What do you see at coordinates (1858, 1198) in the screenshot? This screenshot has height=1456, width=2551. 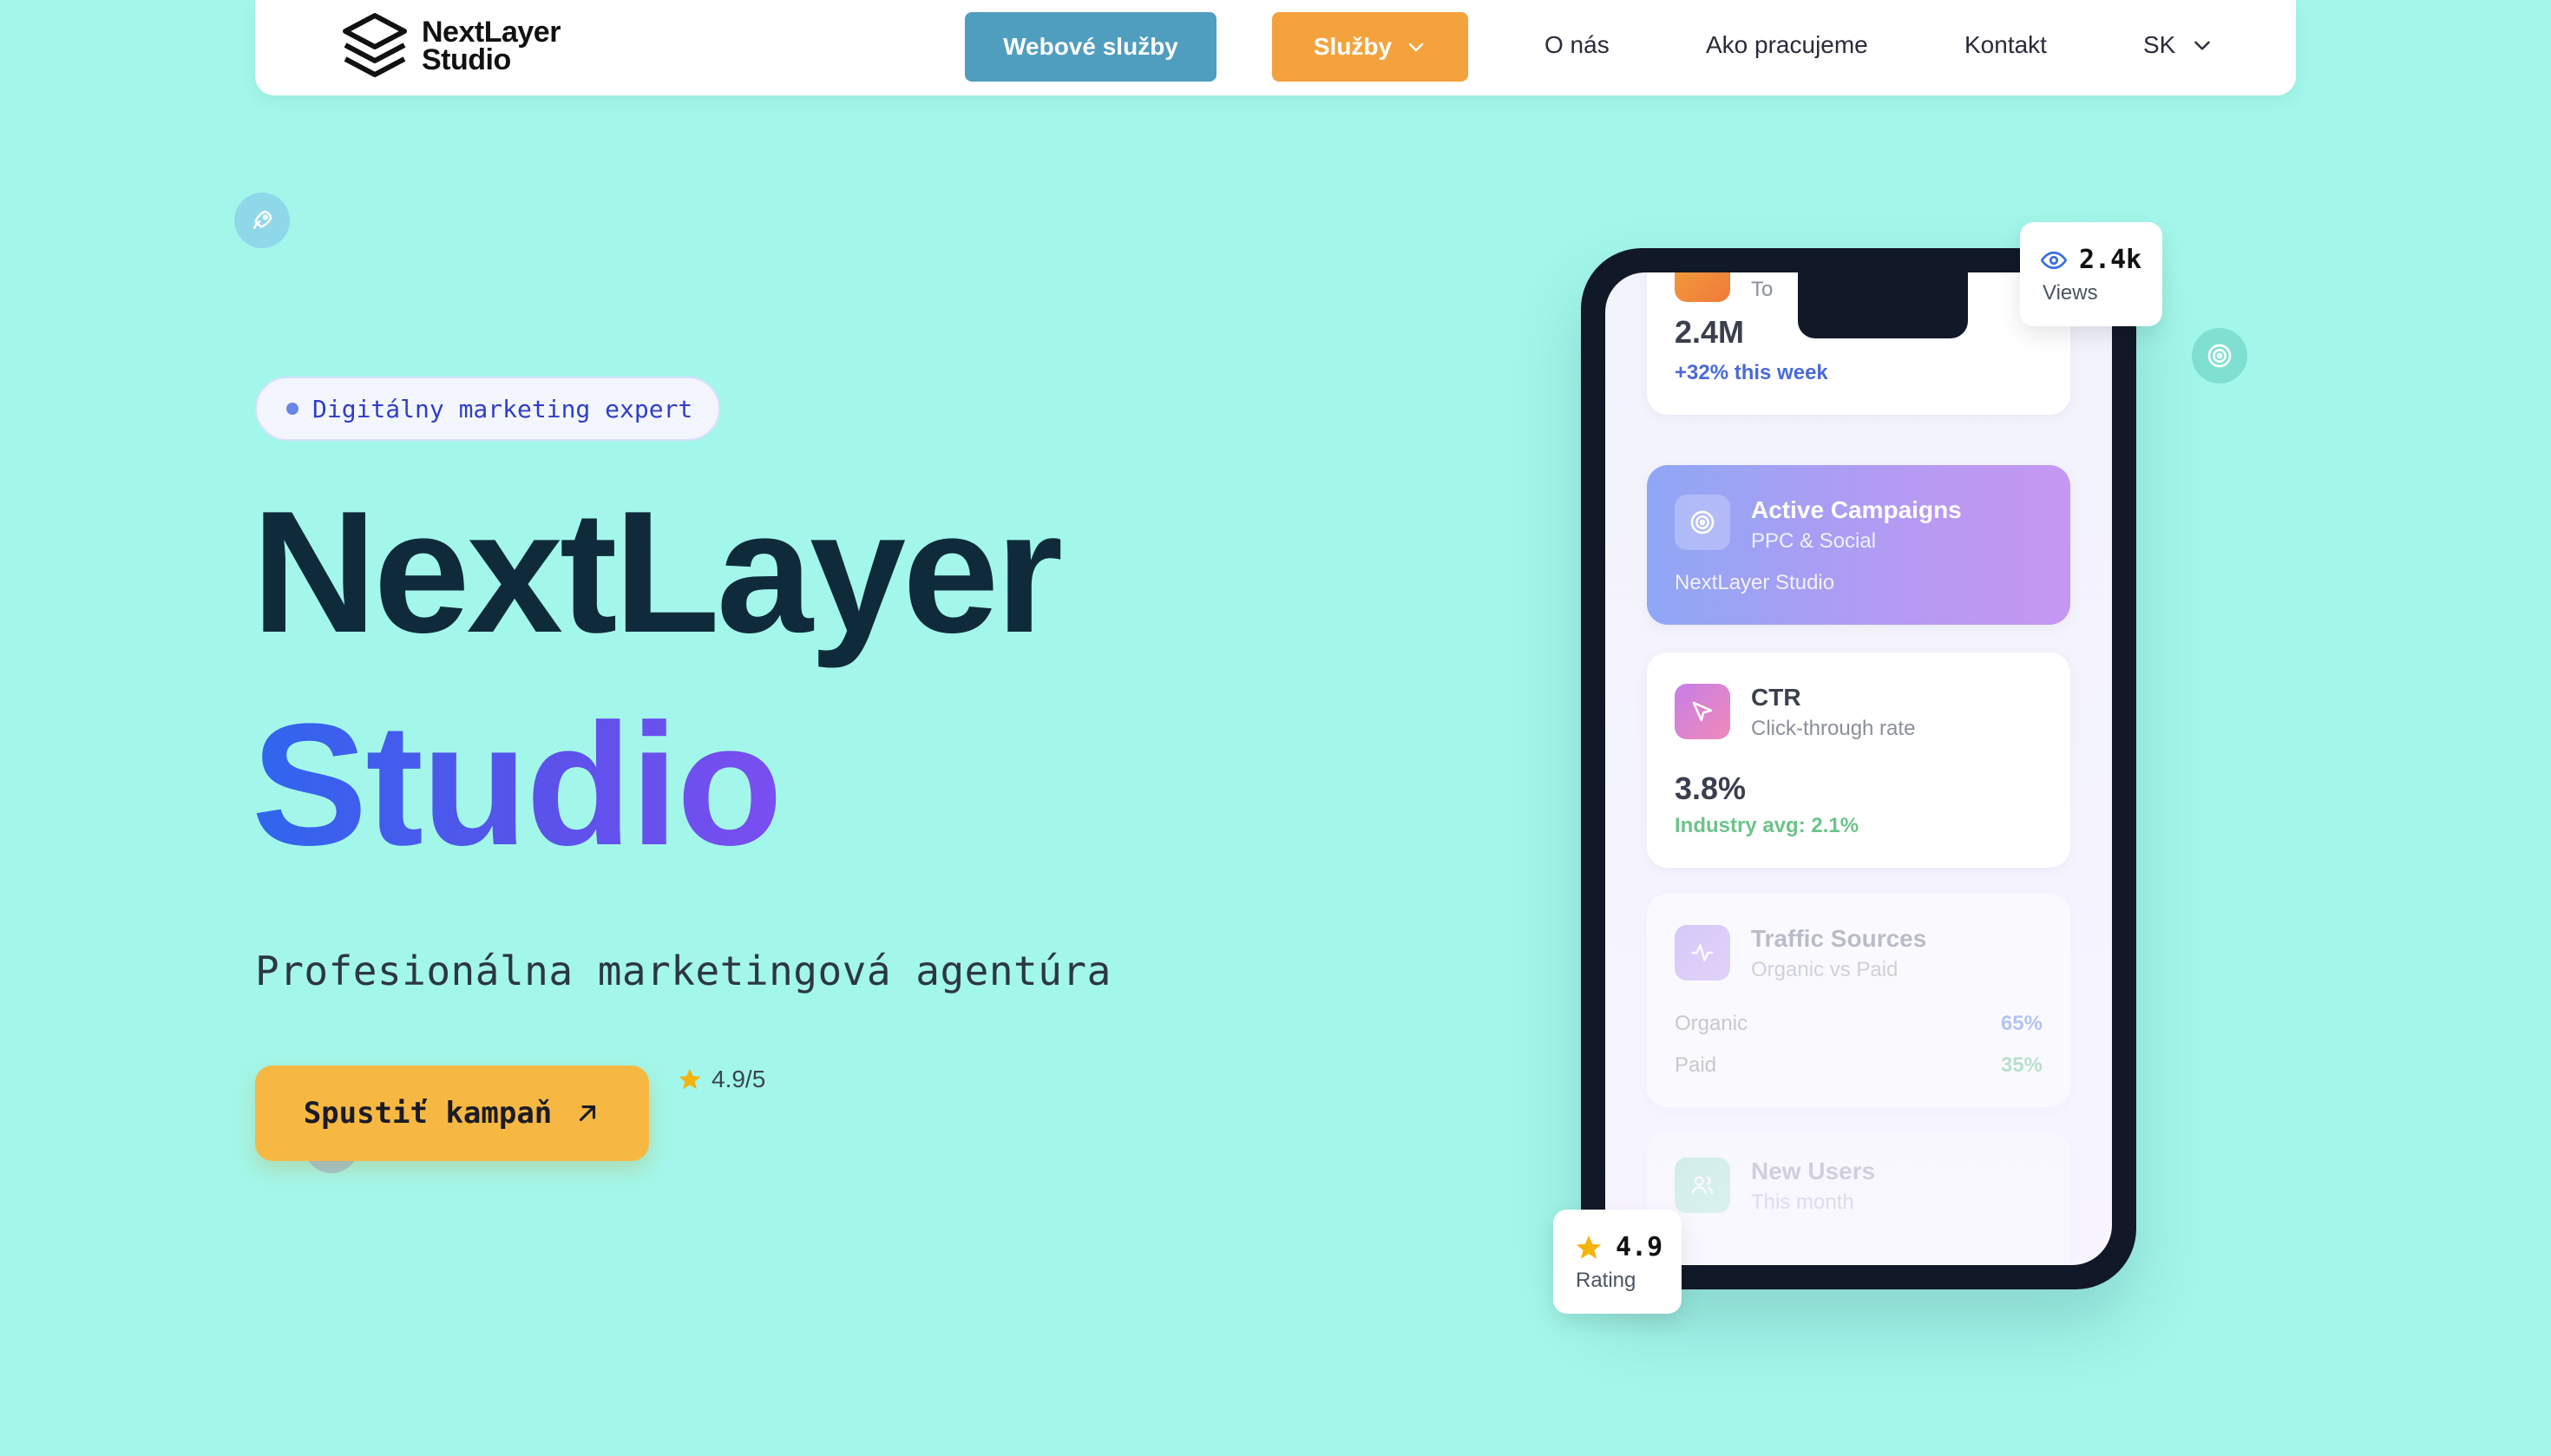 I see `new-users-card: New Users This month` at bounding box center [1858, 1198].